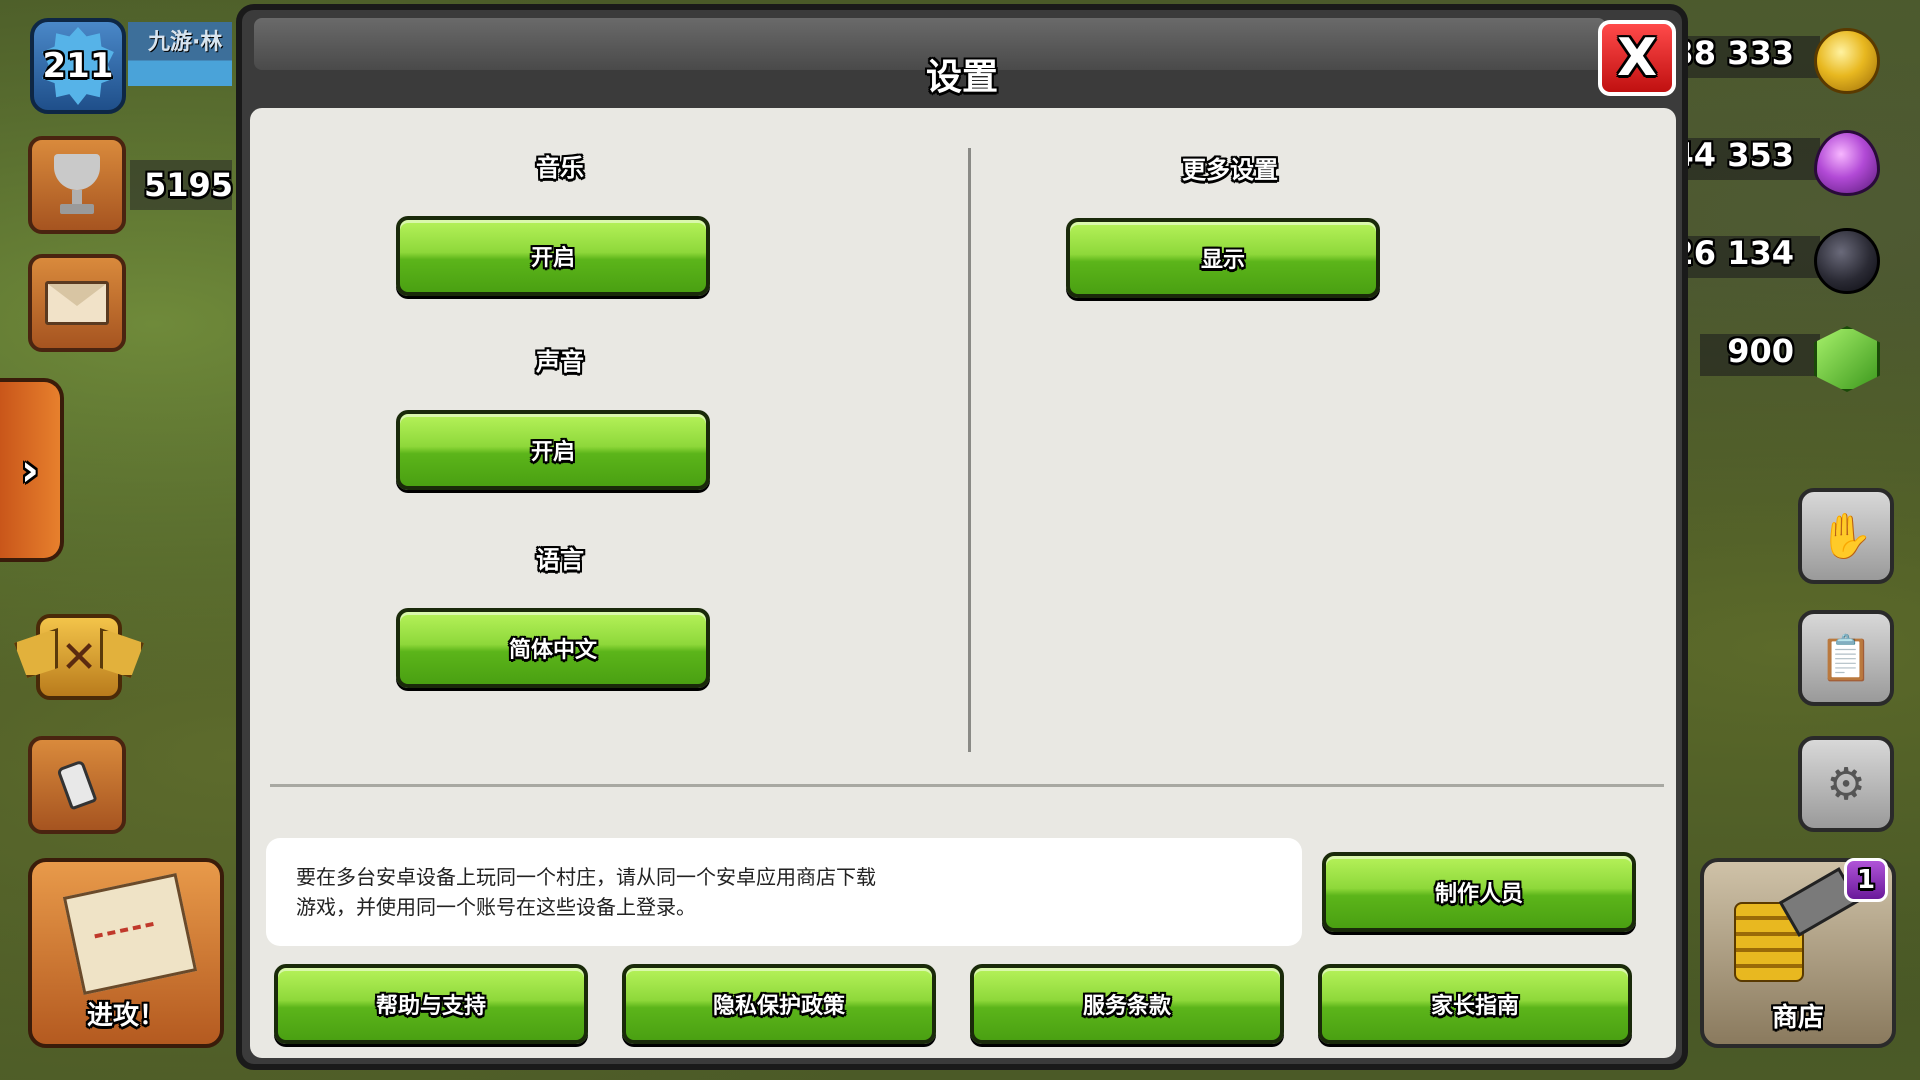 Image resolution: width=1920 pixels, height=1080 pixels. I want to click on dialog-title: 设置, so click(961, 77).